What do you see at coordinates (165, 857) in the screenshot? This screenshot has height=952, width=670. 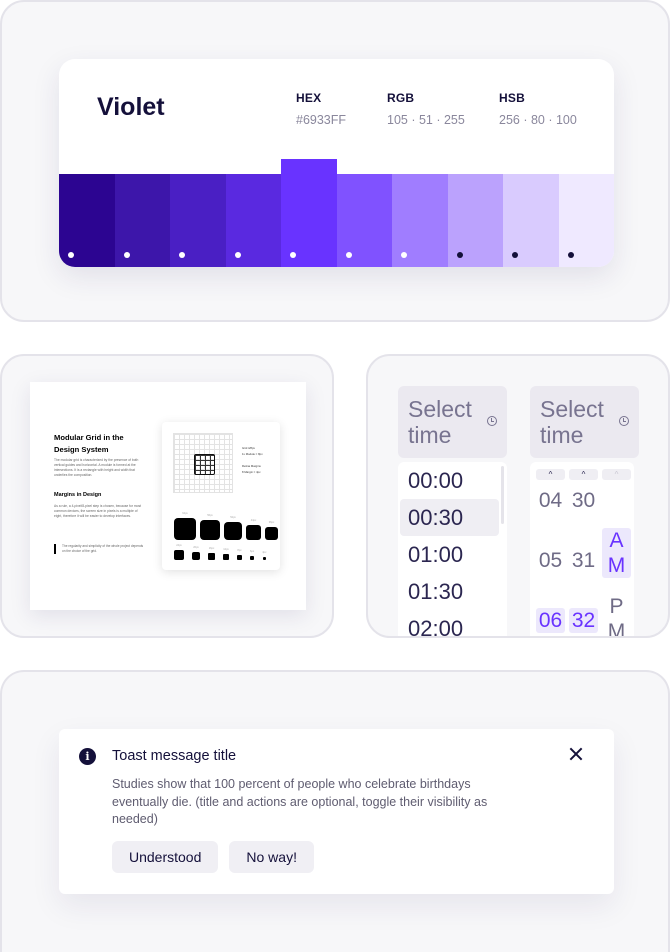 I see `understood-button: Understood` at bounding box center [165, 857].